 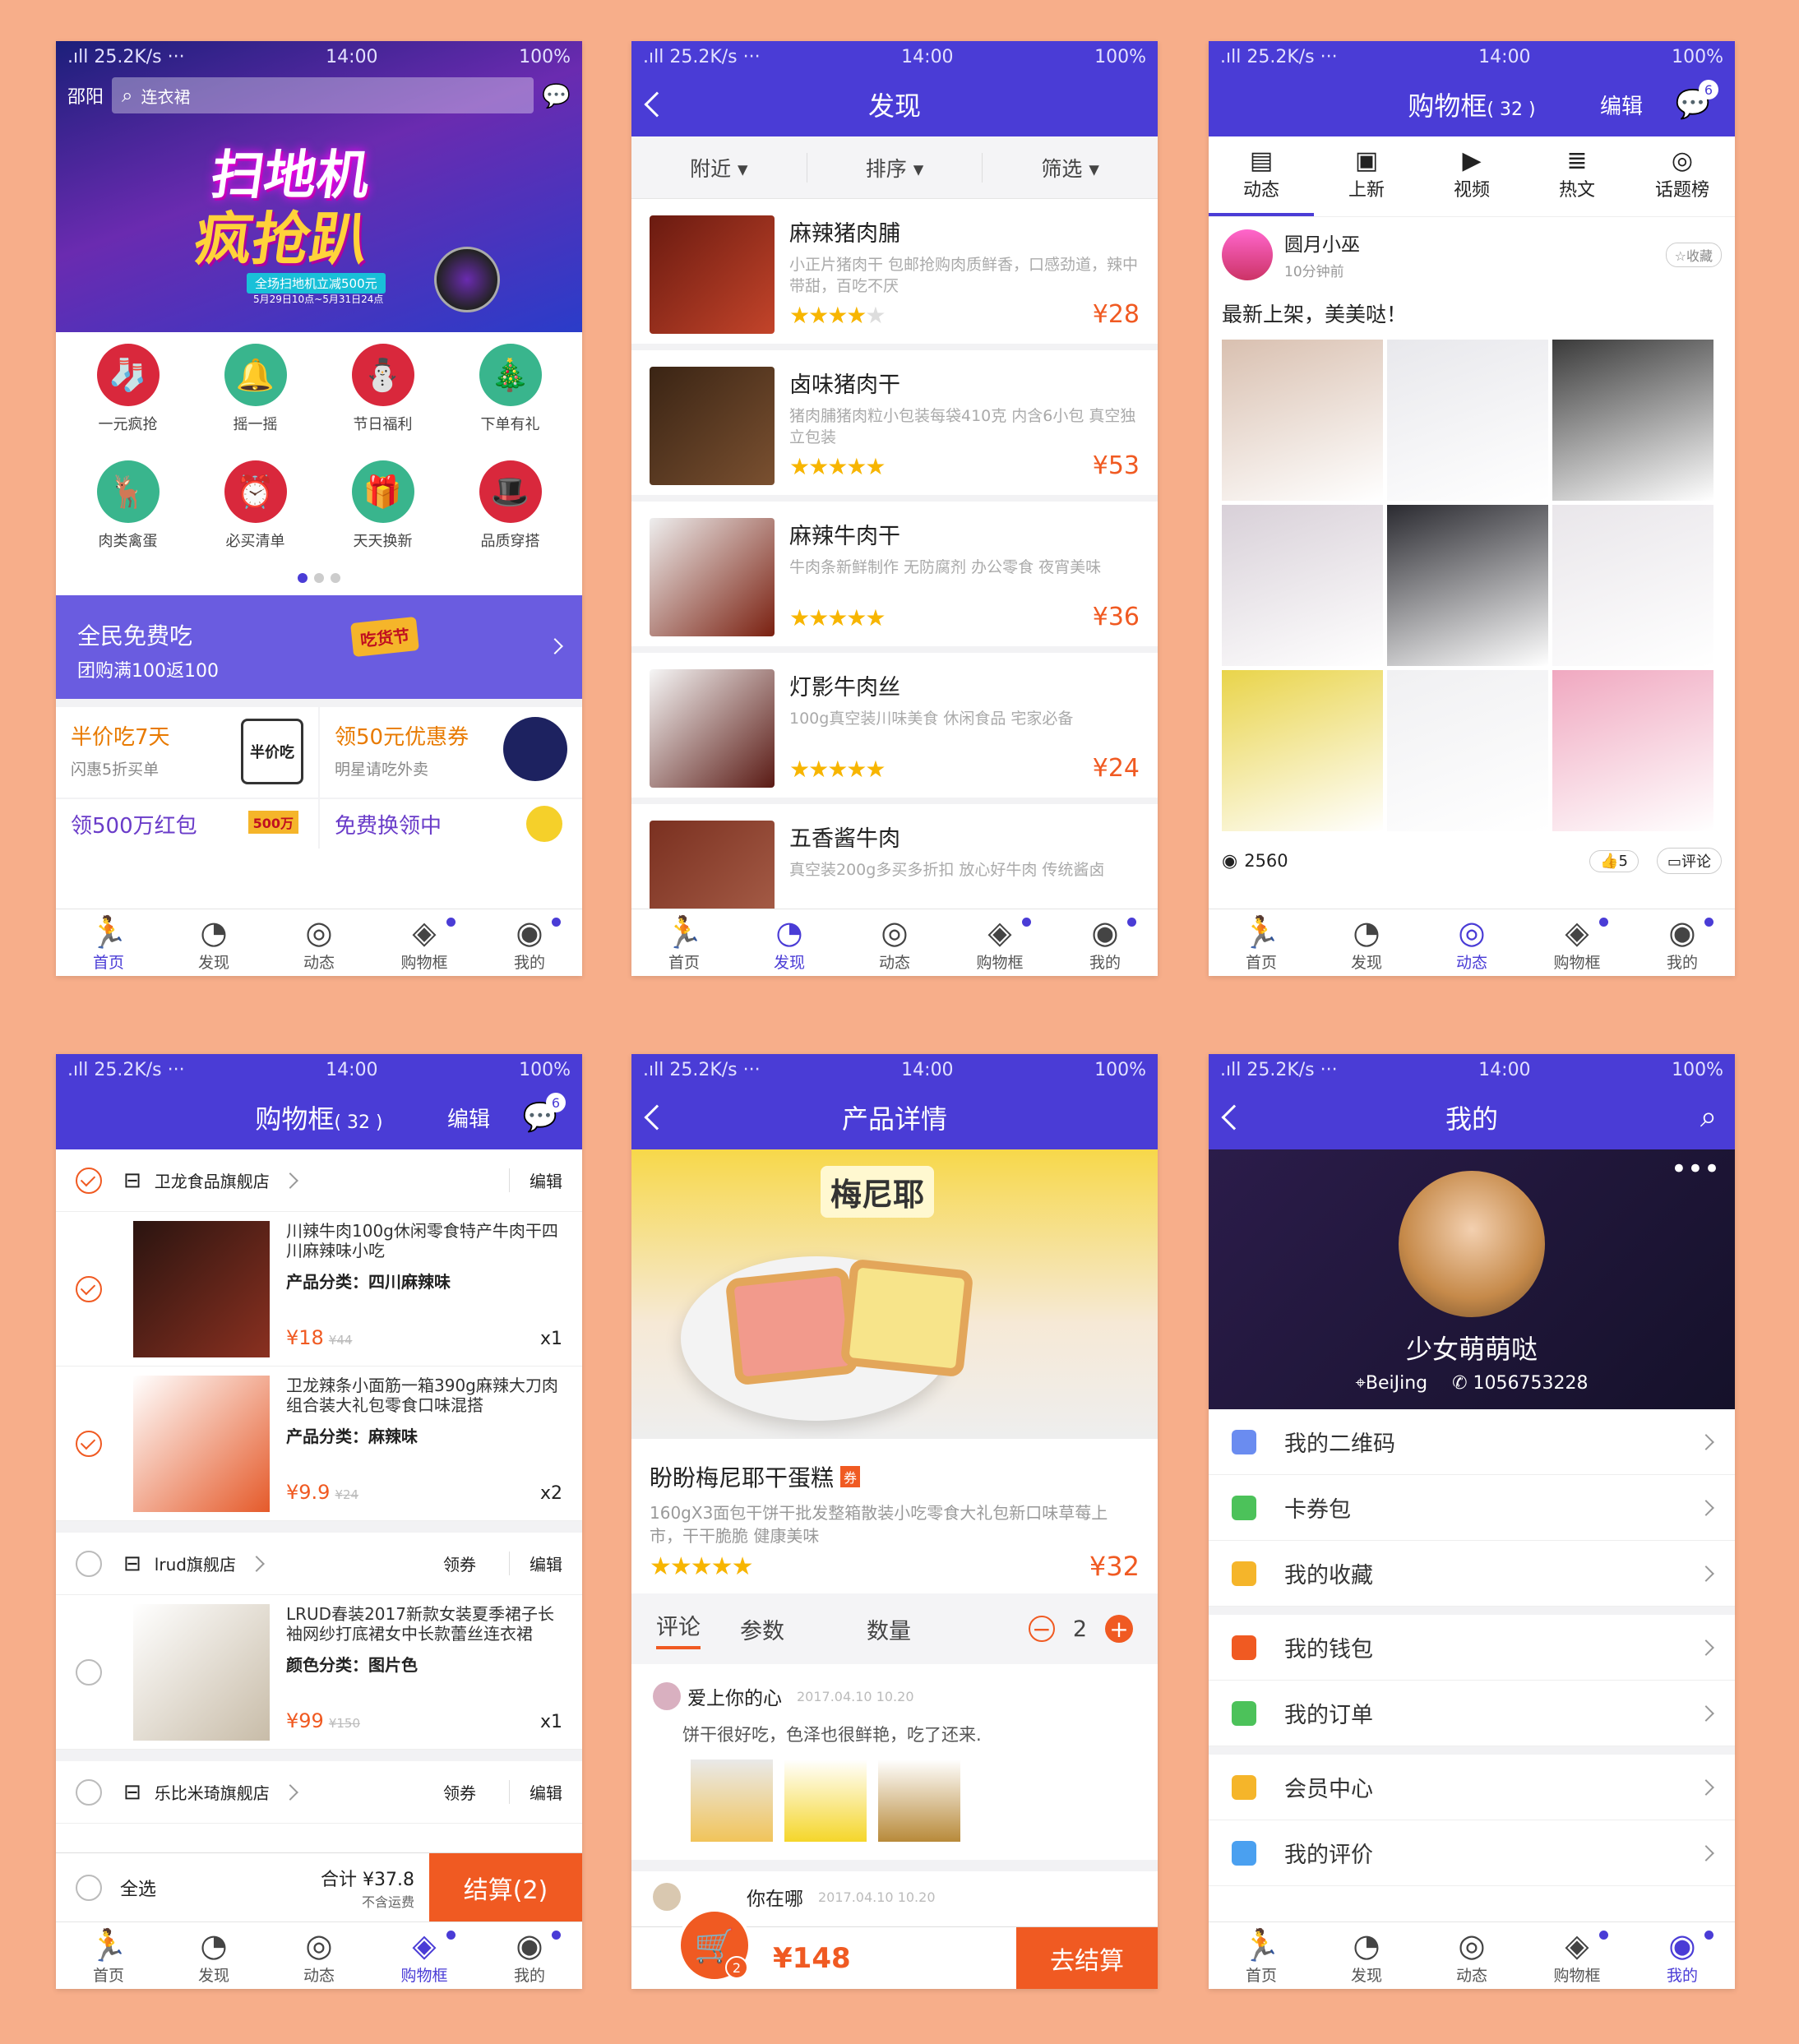 I want to click on product-desc: LRUD春装2017新款女装夏季裙子长袖网纱打底裙女中长款蕾丝连衣裙, so click(x=424, y=1624).